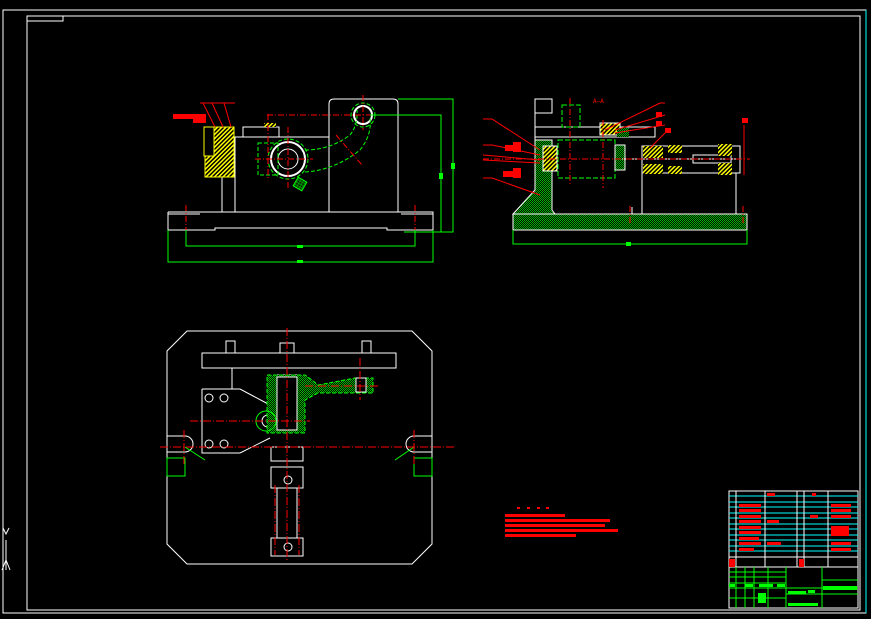 The height and width of the screenshot is (619, 871). Describe the element at coordinates (308, 446) in the screenshot. I see `top-view` at that location.